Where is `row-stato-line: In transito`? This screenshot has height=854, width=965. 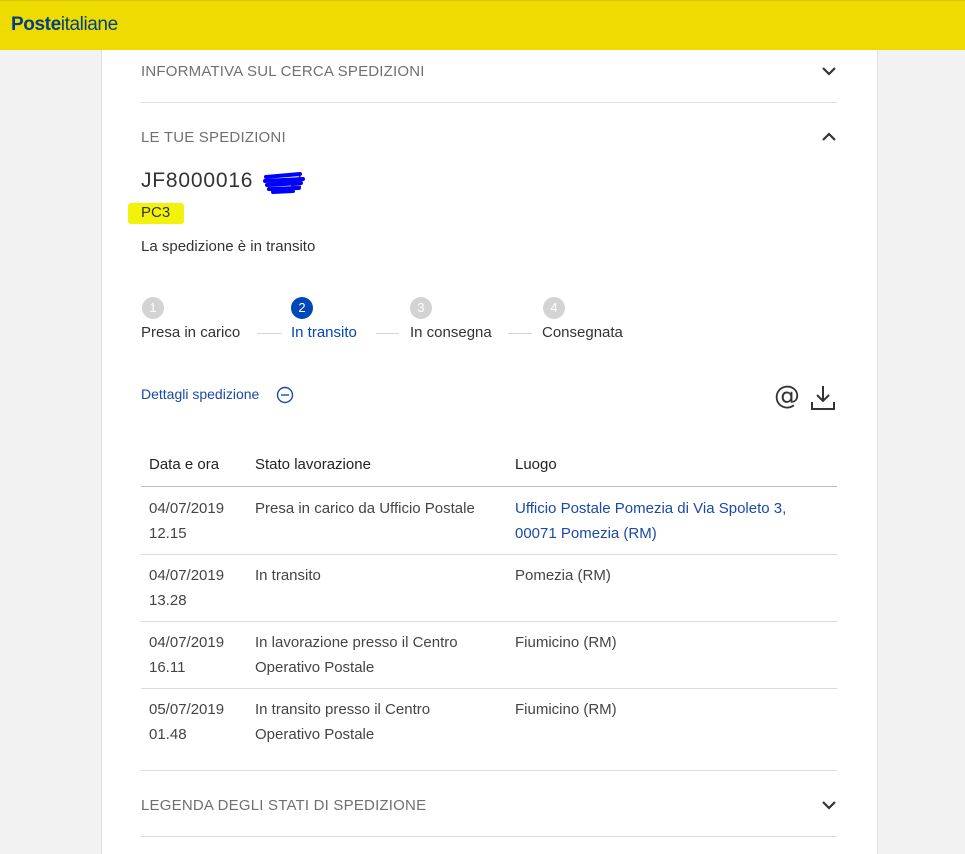 row-stato-line: In transito is located at coordinates (288, 575).